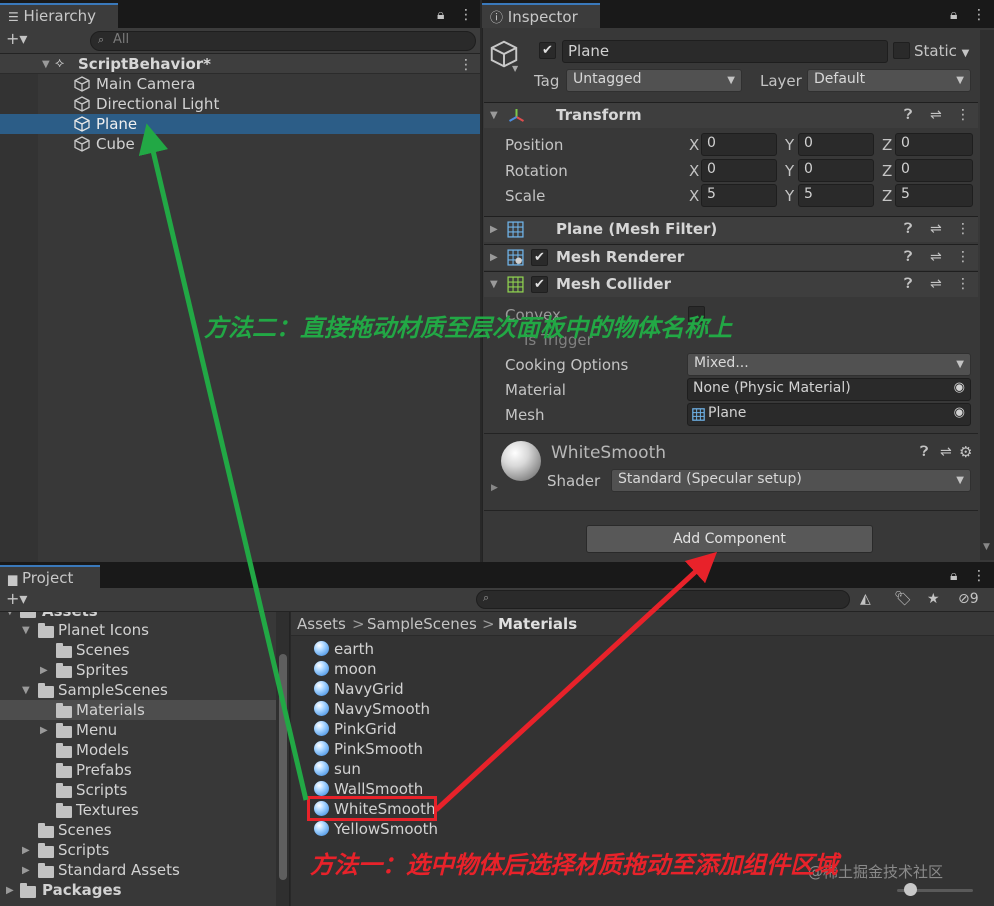 The width and height of the screenshot is (994, 906). What do you see at coordinates (791, 480) in the screenshot?
I see `shader-dropdown: Standard (Specular setup) ▼` at bounding box center [791, 480].